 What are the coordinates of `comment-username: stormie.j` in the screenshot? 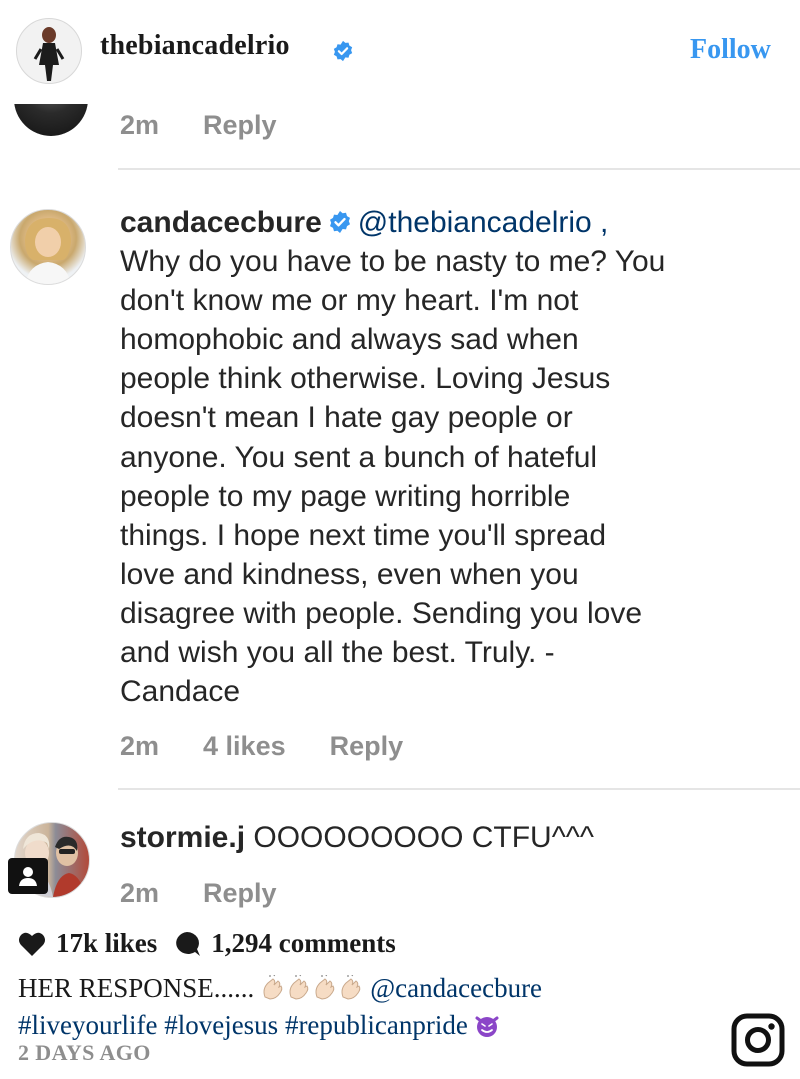 It's located at (182, 837).